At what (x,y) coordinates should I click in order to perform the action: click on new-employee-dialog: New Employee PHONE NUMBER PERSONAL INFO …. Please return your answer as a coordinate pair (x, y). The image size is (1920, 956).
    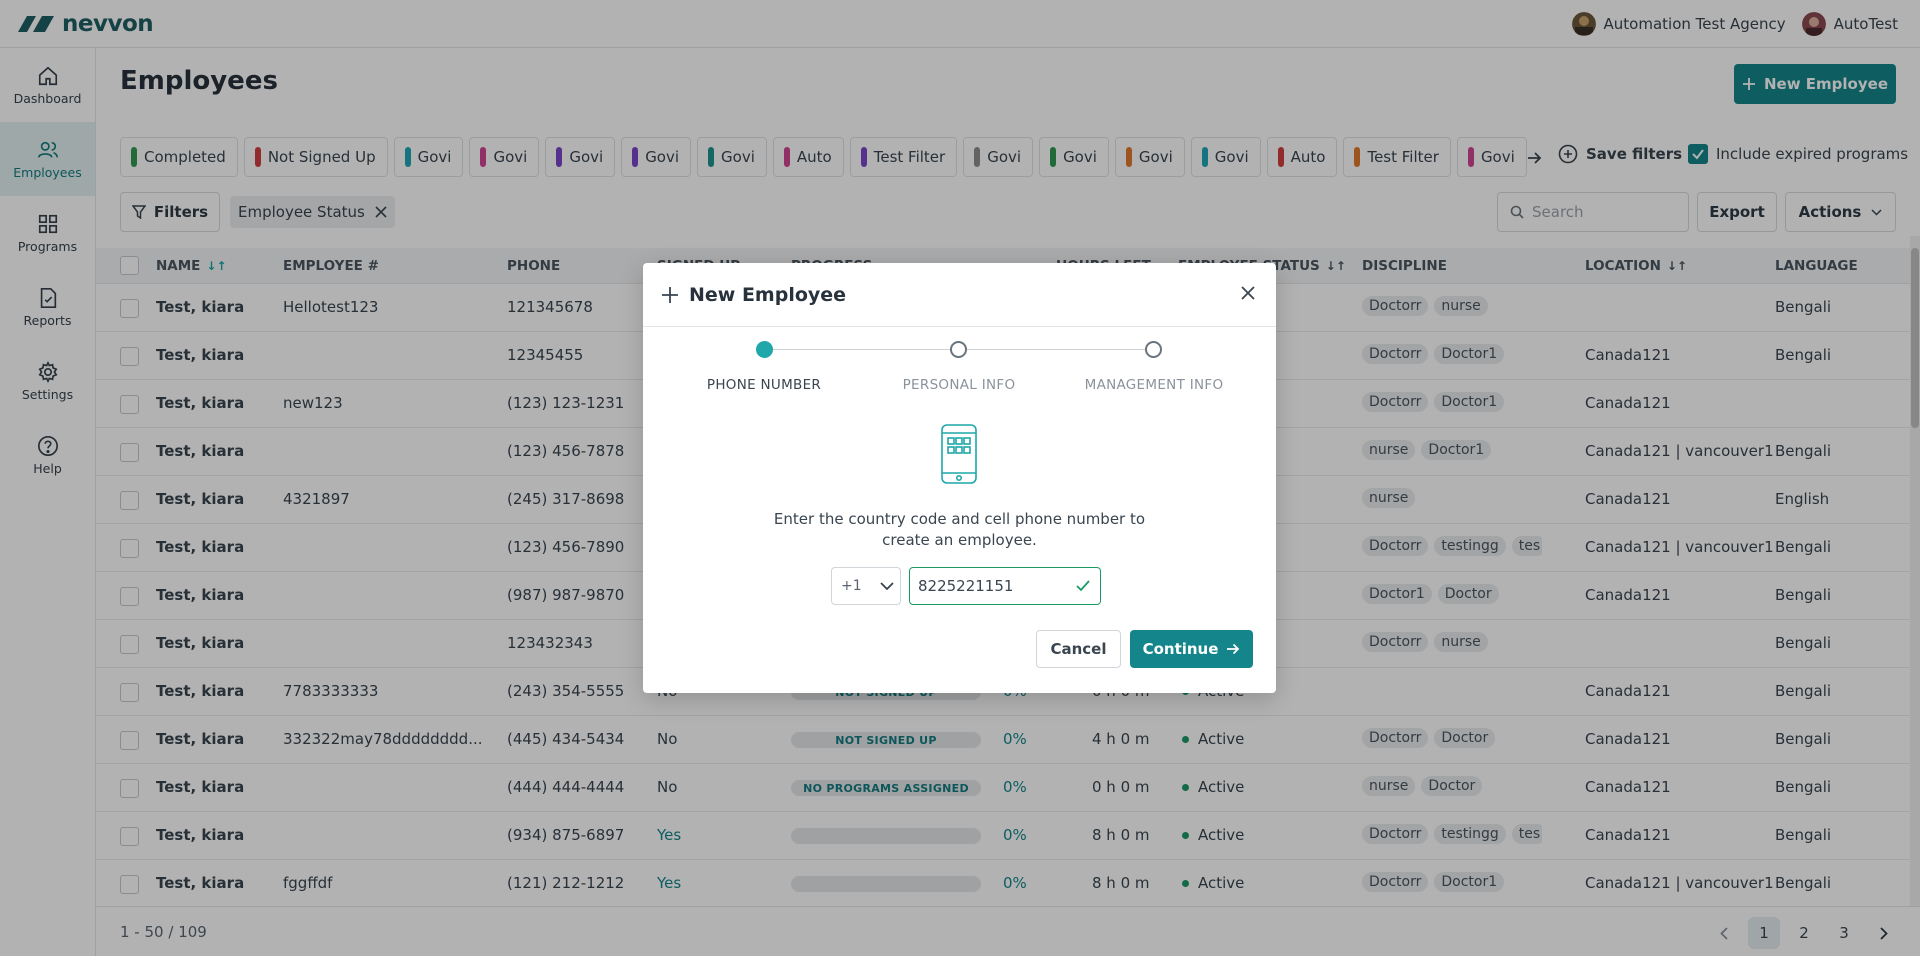
    Looking at the image, I should click on (959, 478).